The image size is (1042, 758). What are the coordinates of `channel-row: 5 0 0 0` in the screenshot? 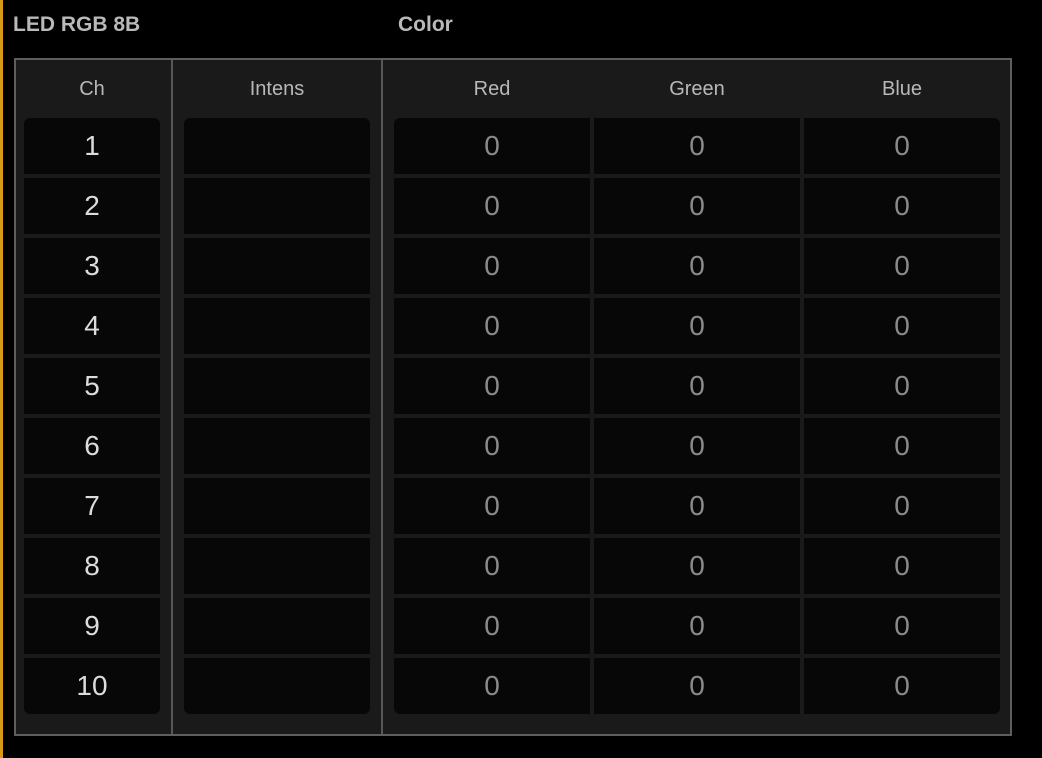 It's located at (513, 386).